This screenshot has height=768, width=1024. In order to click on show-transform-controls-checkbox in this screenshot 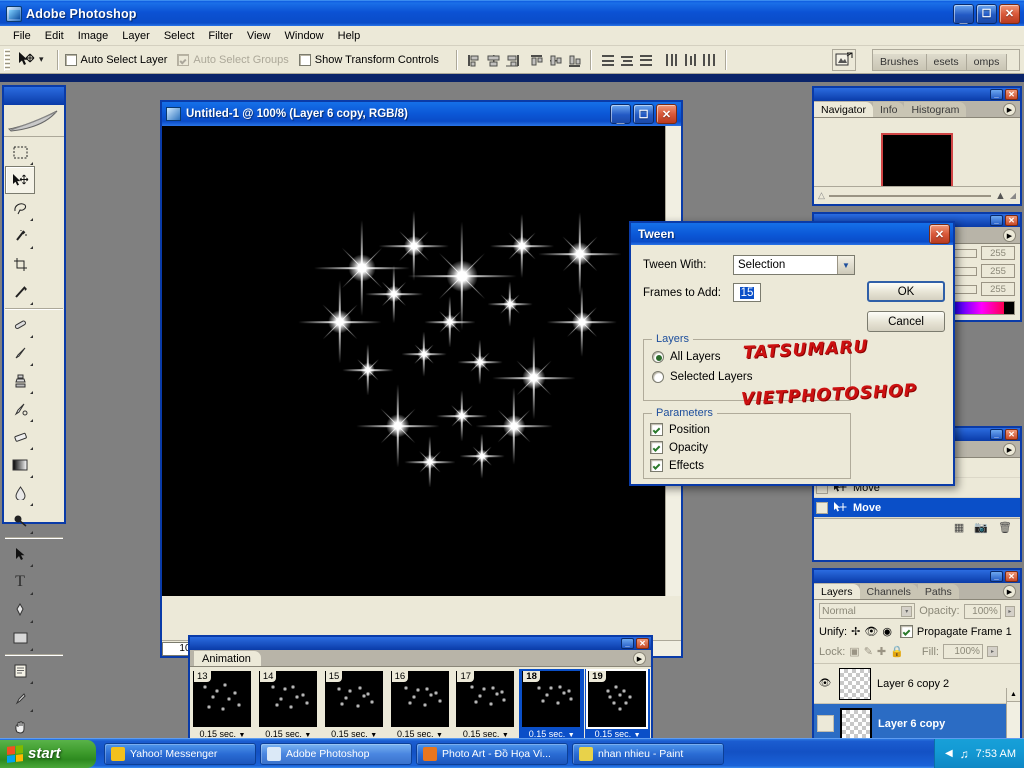, I will do `click(304, 59)`.